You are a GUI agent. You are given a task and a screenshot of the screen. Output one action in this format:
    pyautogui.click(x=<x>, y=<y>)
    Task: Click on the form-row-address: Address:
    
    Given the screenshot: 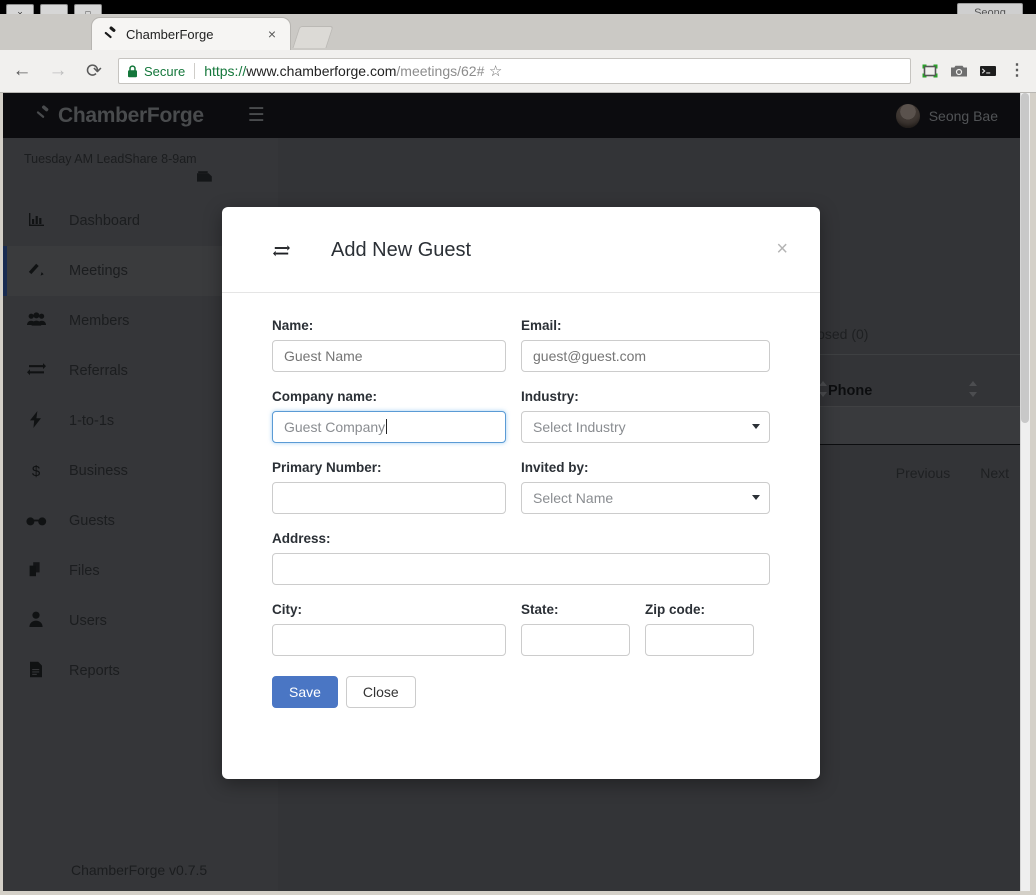 What is the action you would take?
    pyautogui.click(x=521, y=558)
    